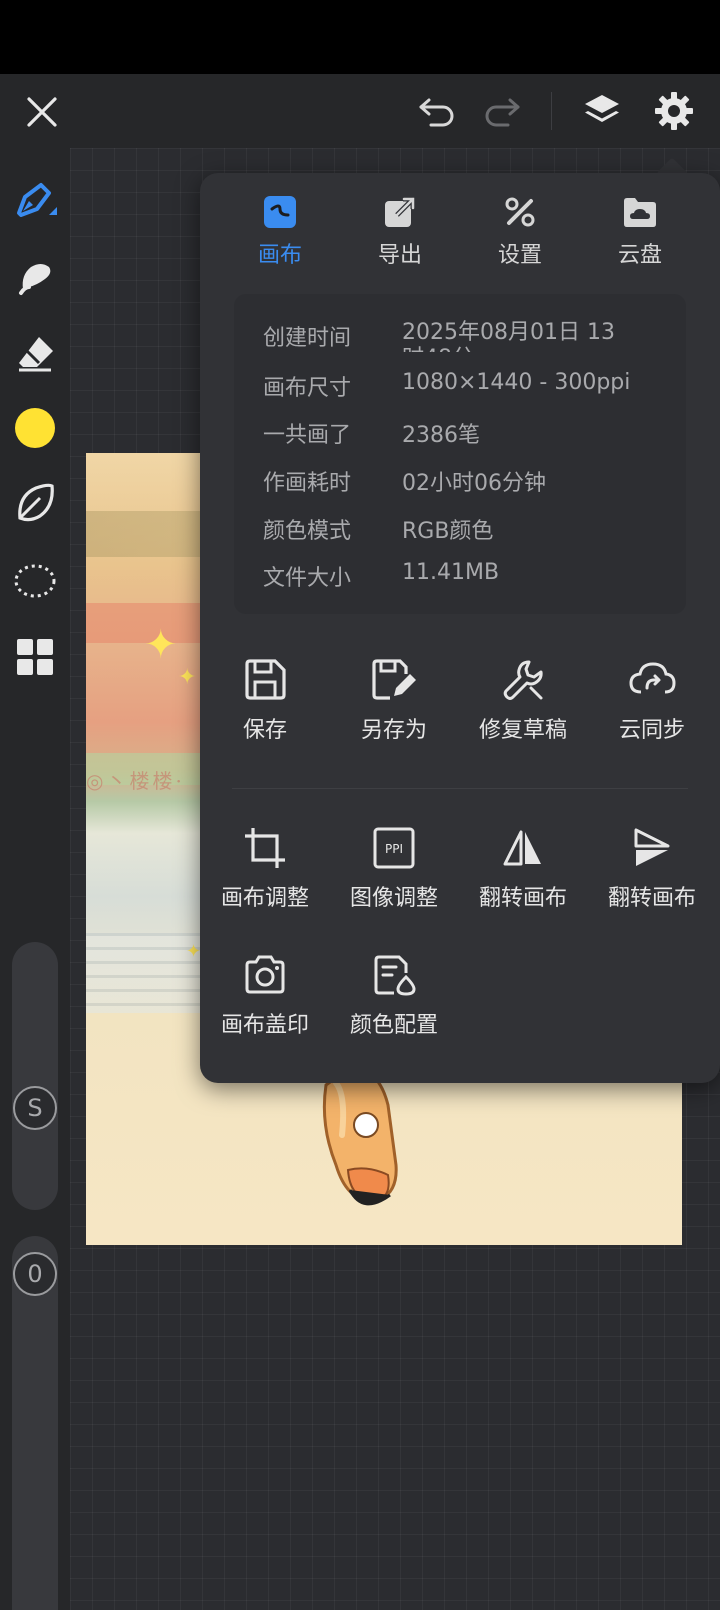 This screenshot has width=720, height=1610. What do you see at coordinates (35, 1076) in the screenshot?
I see `brush-size-slider` at bounding box center [35, 1076].